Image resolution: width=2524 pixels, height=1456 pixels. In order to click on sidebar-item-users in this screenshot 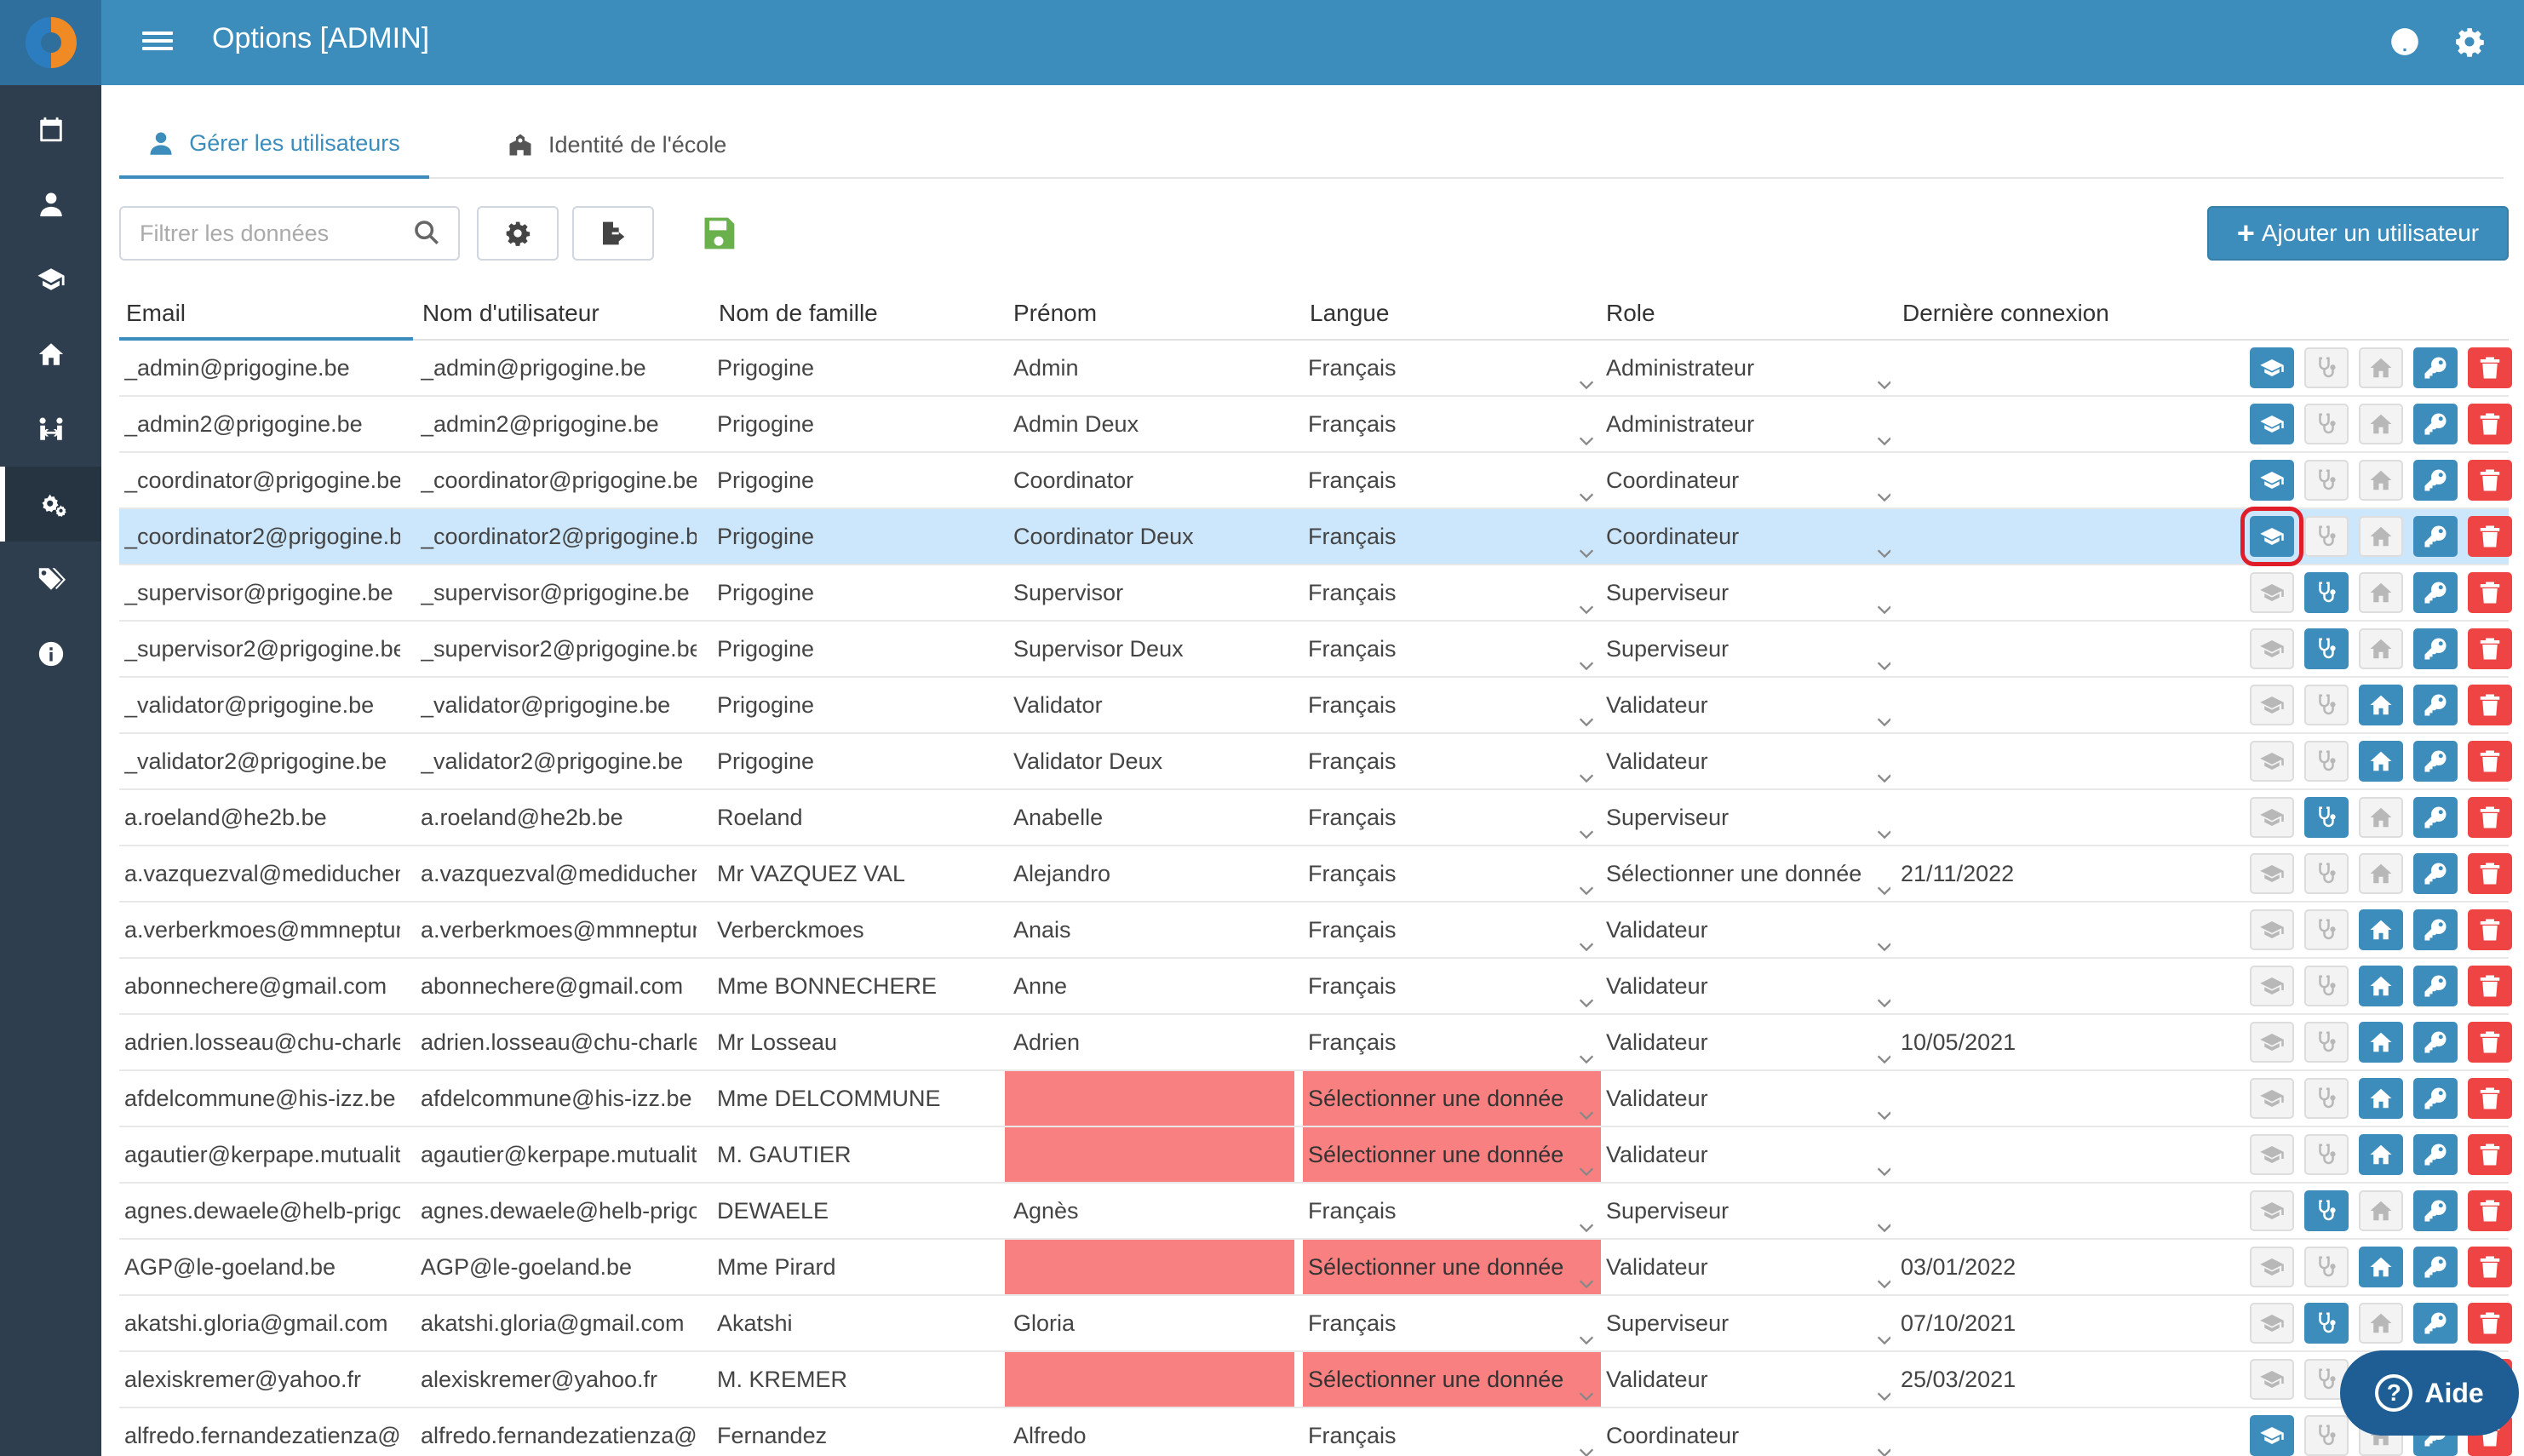, I will do `click(50, 204)`.